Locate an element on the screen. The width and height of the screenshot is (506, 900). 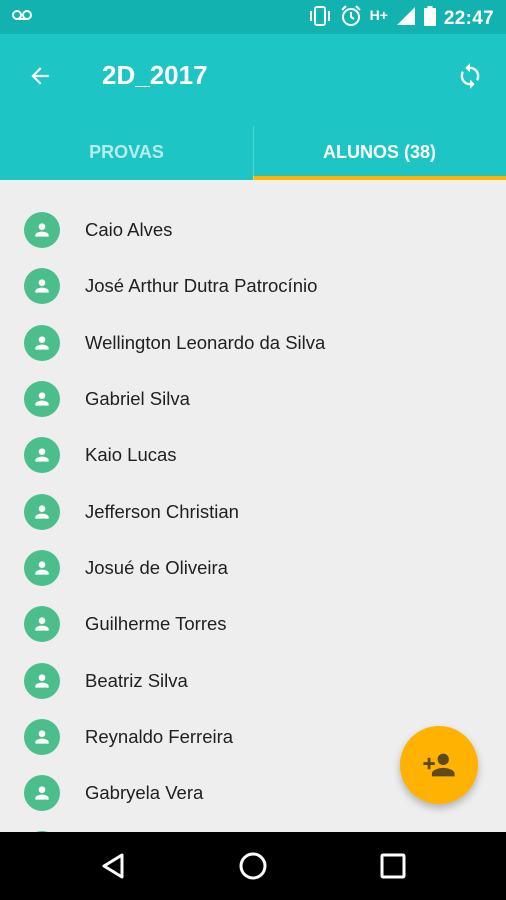
tab-provas-label: PROVAS is located at coordinates (126, 151).